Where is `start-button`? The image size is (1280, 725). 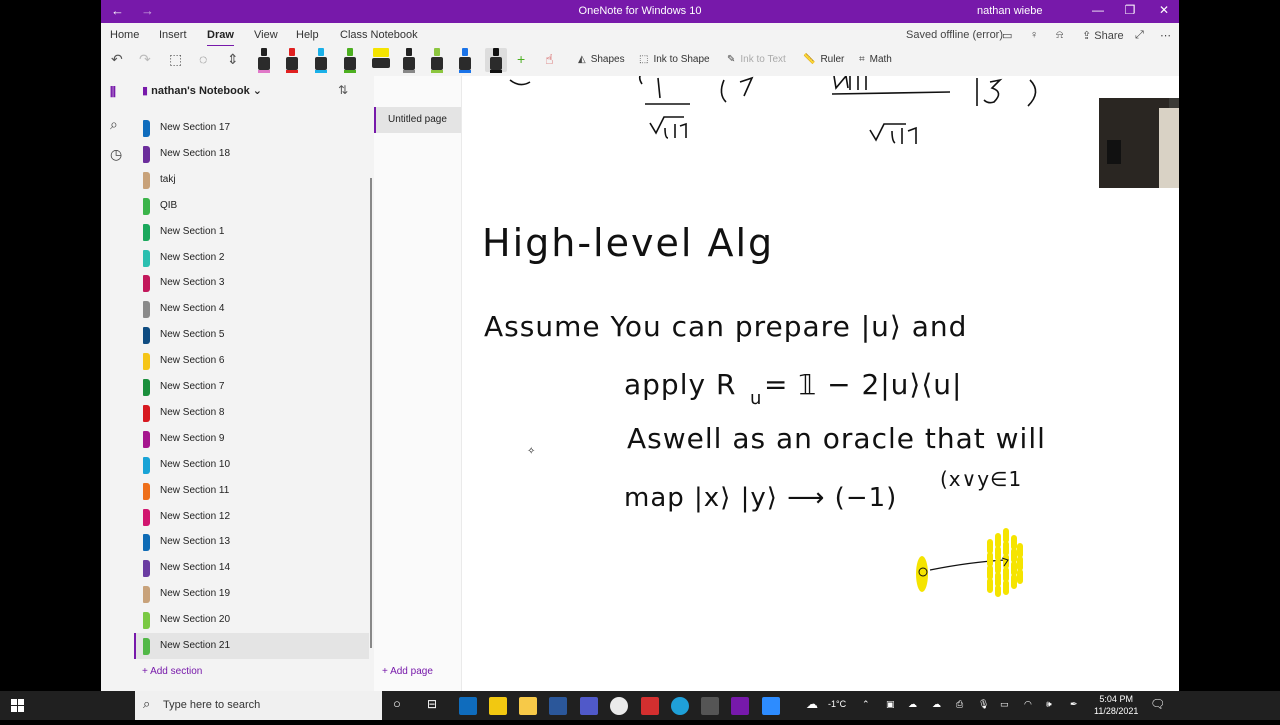 start-button is located at coordinates (17, 705).